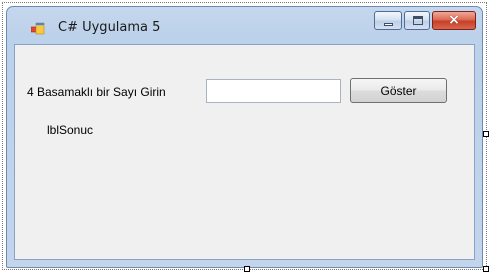 This screenshot has height=280, width=492. What do you see at coordinates (96, 92) in the screenshot?
I see `prompt-label: 4 Basamaklı bir Sayı Girin` at bounding box center [96, 92].